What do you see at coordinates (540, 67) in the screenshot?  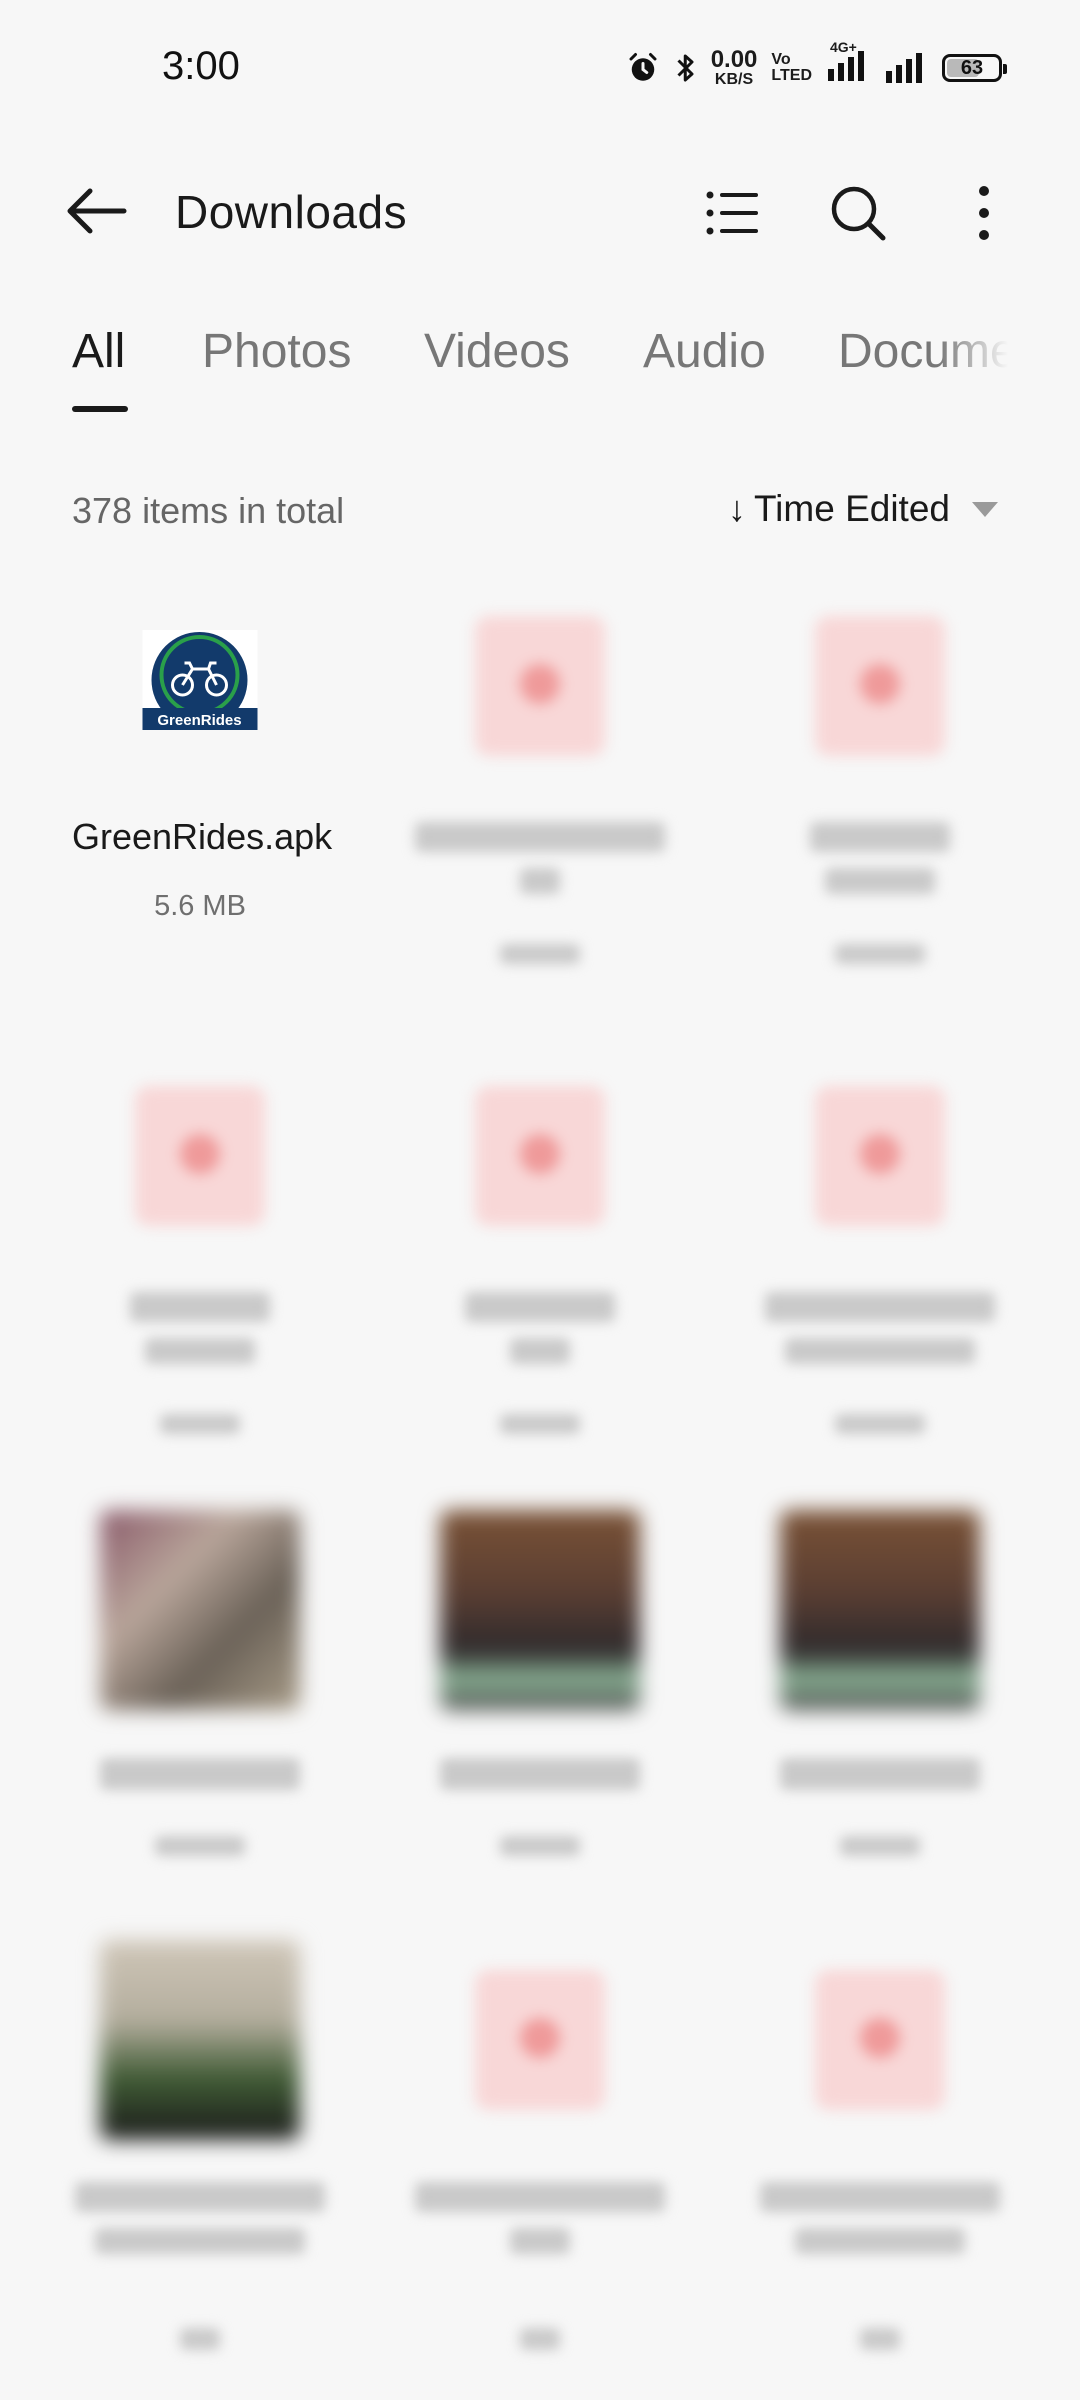 I see `status-bar: 3:00 0.00 KB/S Vo LTED 4G+ 63` at bounding box center [540, 67].